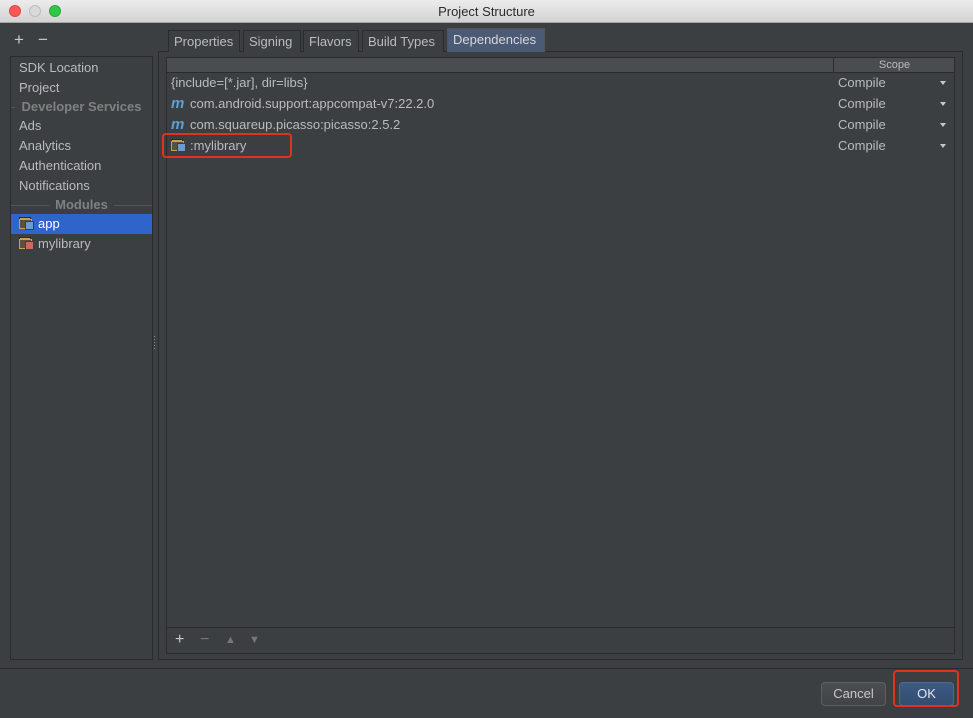 The height and width of the screenshot is (718, 973). What do you see at coordinates (486, 668) in the screenshot?
I see `footer-divider` at bounding box center [486, 668].